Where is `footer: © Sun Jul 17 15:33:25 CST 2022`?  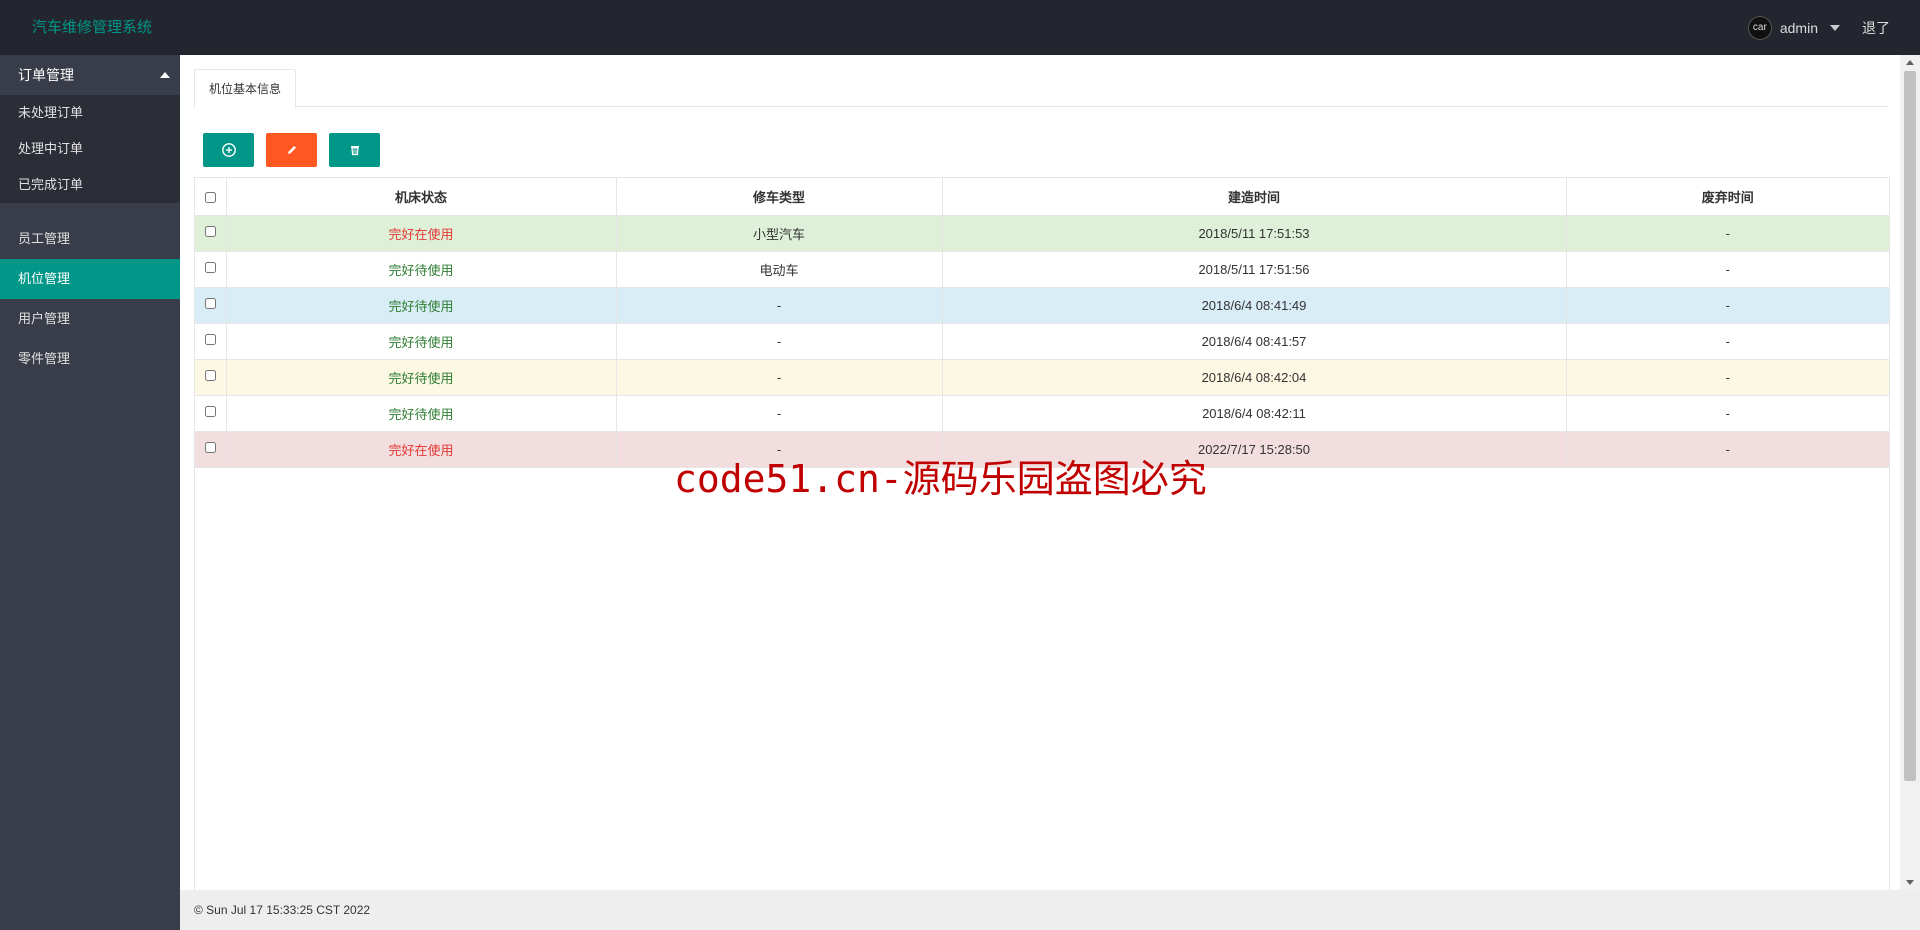 footer: © Sun Jul 17 15:33:25 CST 2022 is located at coordinates (1050, 910).